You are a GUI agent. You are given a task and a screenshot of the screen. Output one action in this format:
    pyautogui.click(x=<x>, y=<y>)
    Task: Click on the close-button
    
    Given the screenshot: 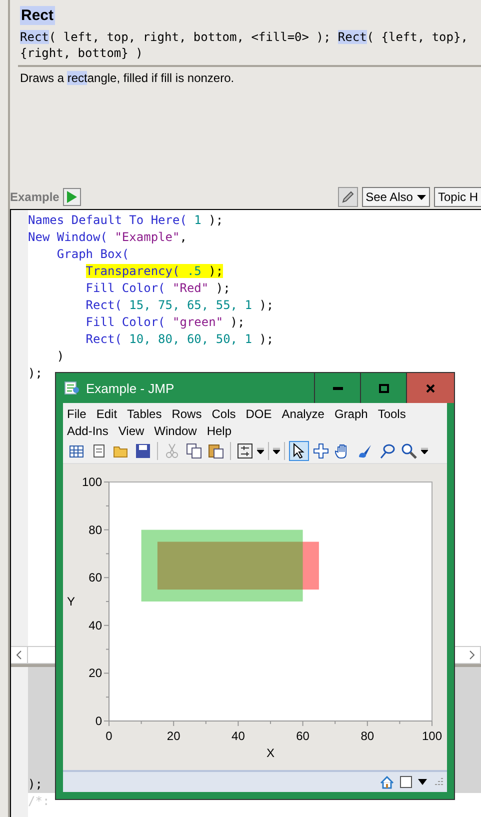 What is the action you would take?
    pyautogui.click(x=430, y=388)
    